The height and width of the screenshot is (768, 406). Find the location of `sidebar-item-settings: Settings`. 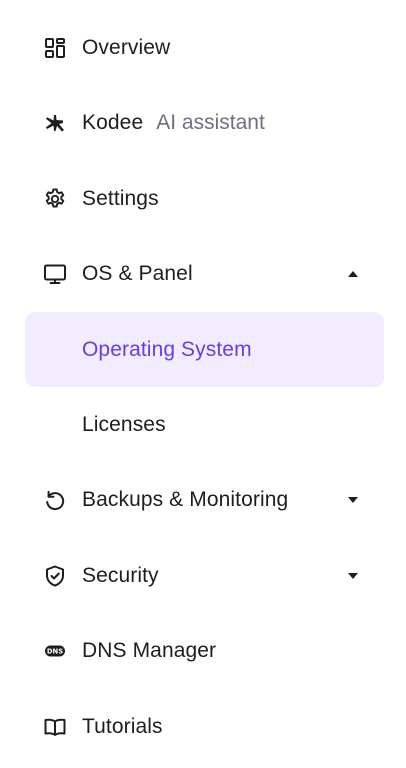

sidebar-item-settings: Settings is located at coordinates (204, 199).